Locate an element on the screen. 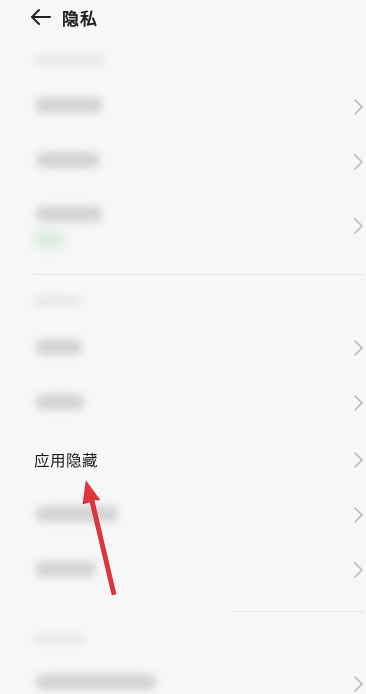 The image size is (366, 694). app-hide-row: 应用隐藏 is located at coordinates (183, 459).